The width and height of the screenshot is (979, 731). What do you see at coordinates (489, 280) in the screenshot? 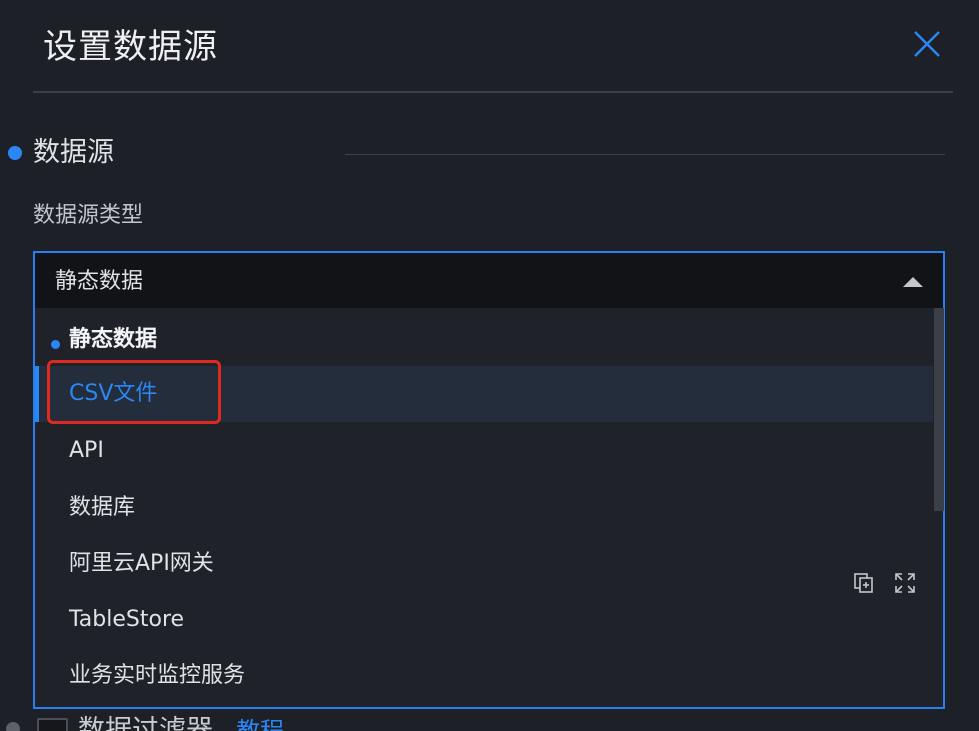
I see `datasource-type-select: 静态数据` at bounding box center [489, 280].